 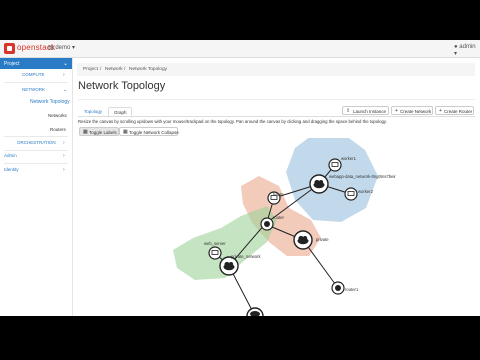 I want to click on openstack-logo-icon, so click(x=9, y=48).